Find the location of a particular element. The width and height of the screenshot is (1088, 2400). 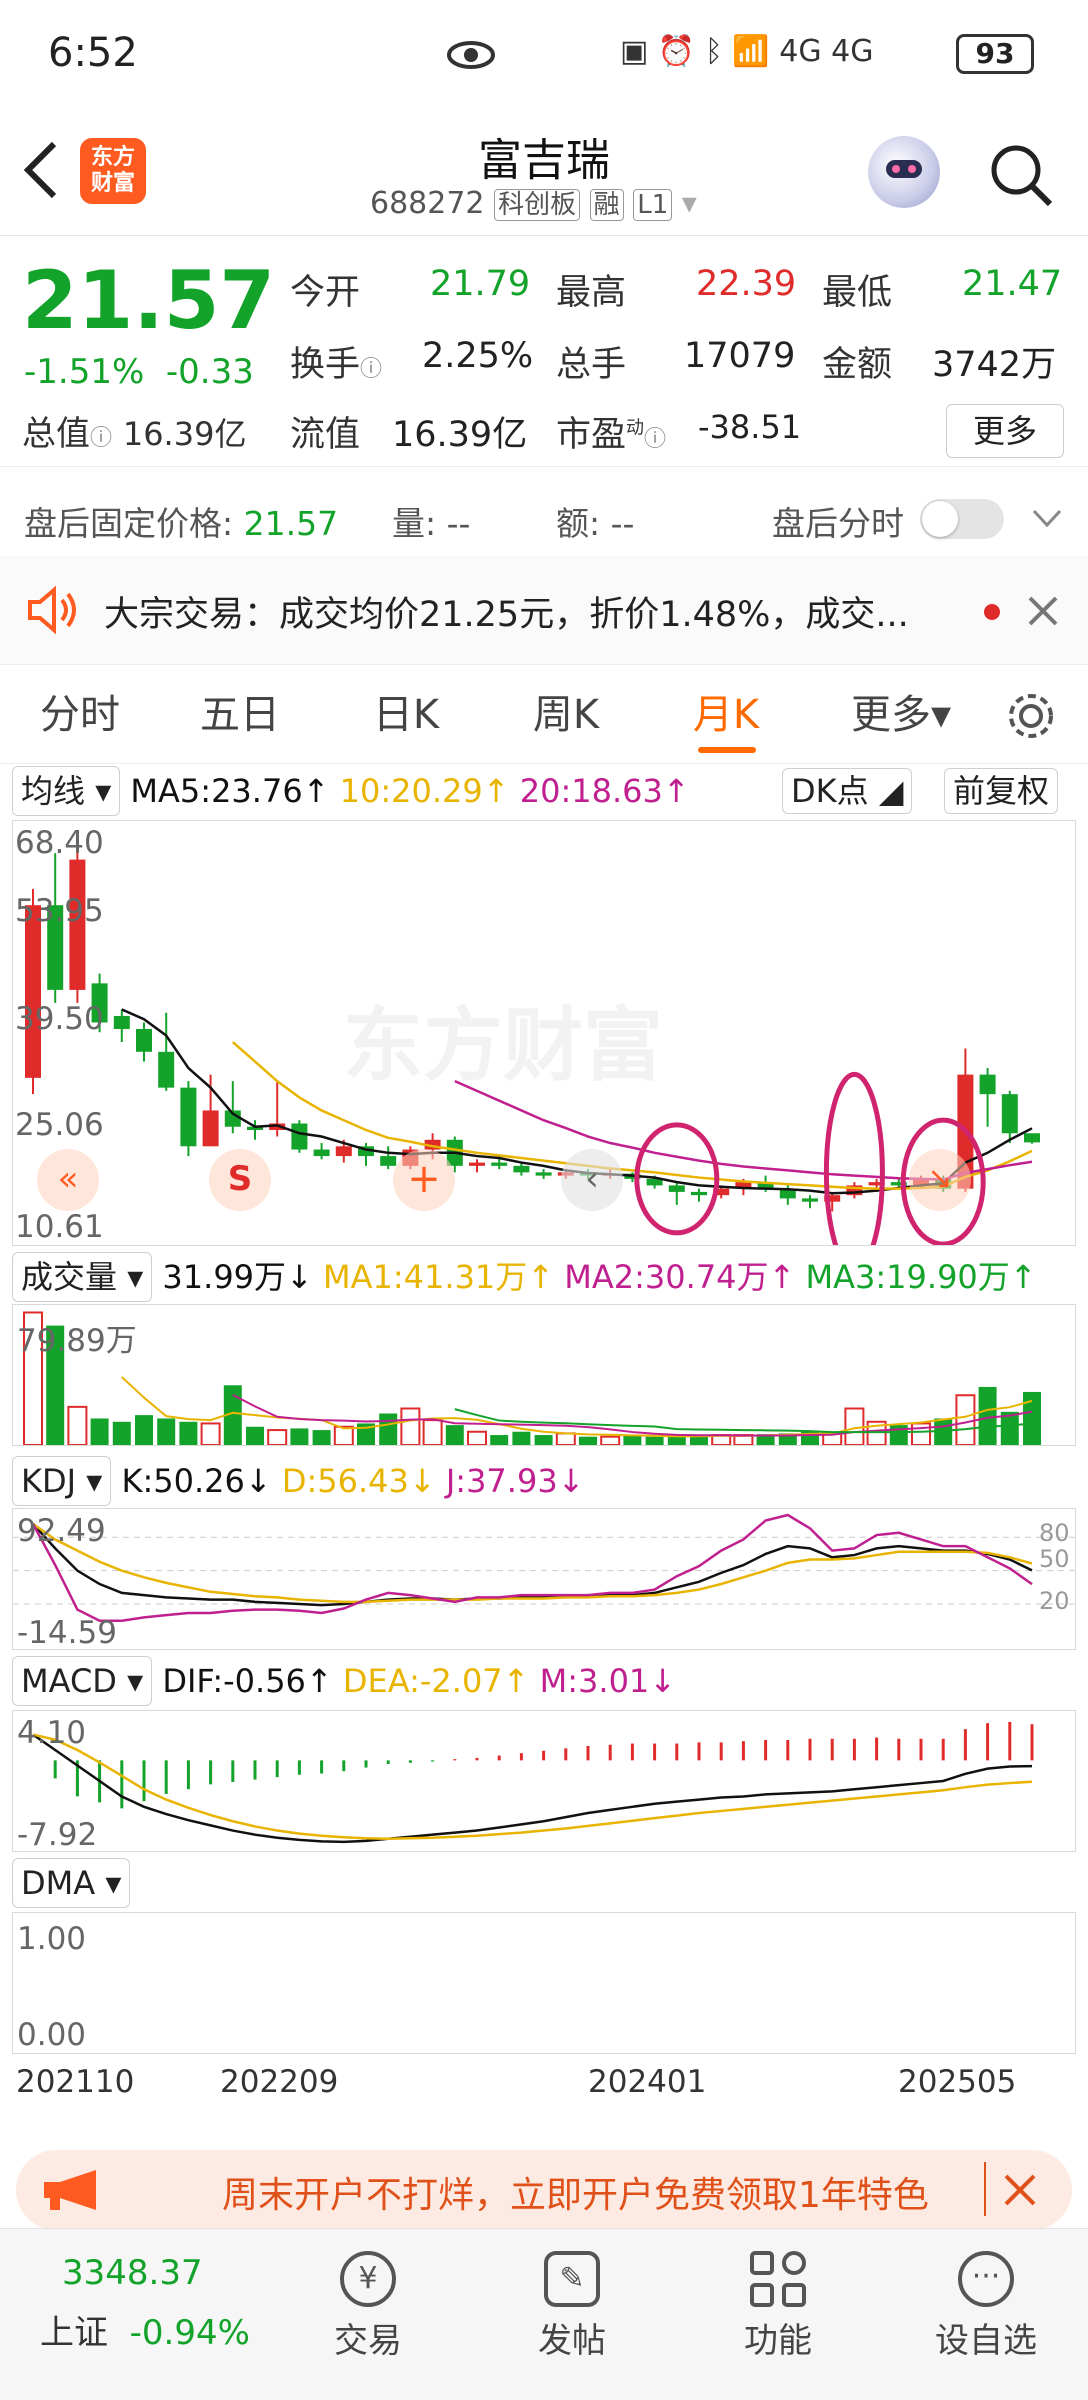

macd-y-top: 4.10 is located at coordinates (52, 1733).